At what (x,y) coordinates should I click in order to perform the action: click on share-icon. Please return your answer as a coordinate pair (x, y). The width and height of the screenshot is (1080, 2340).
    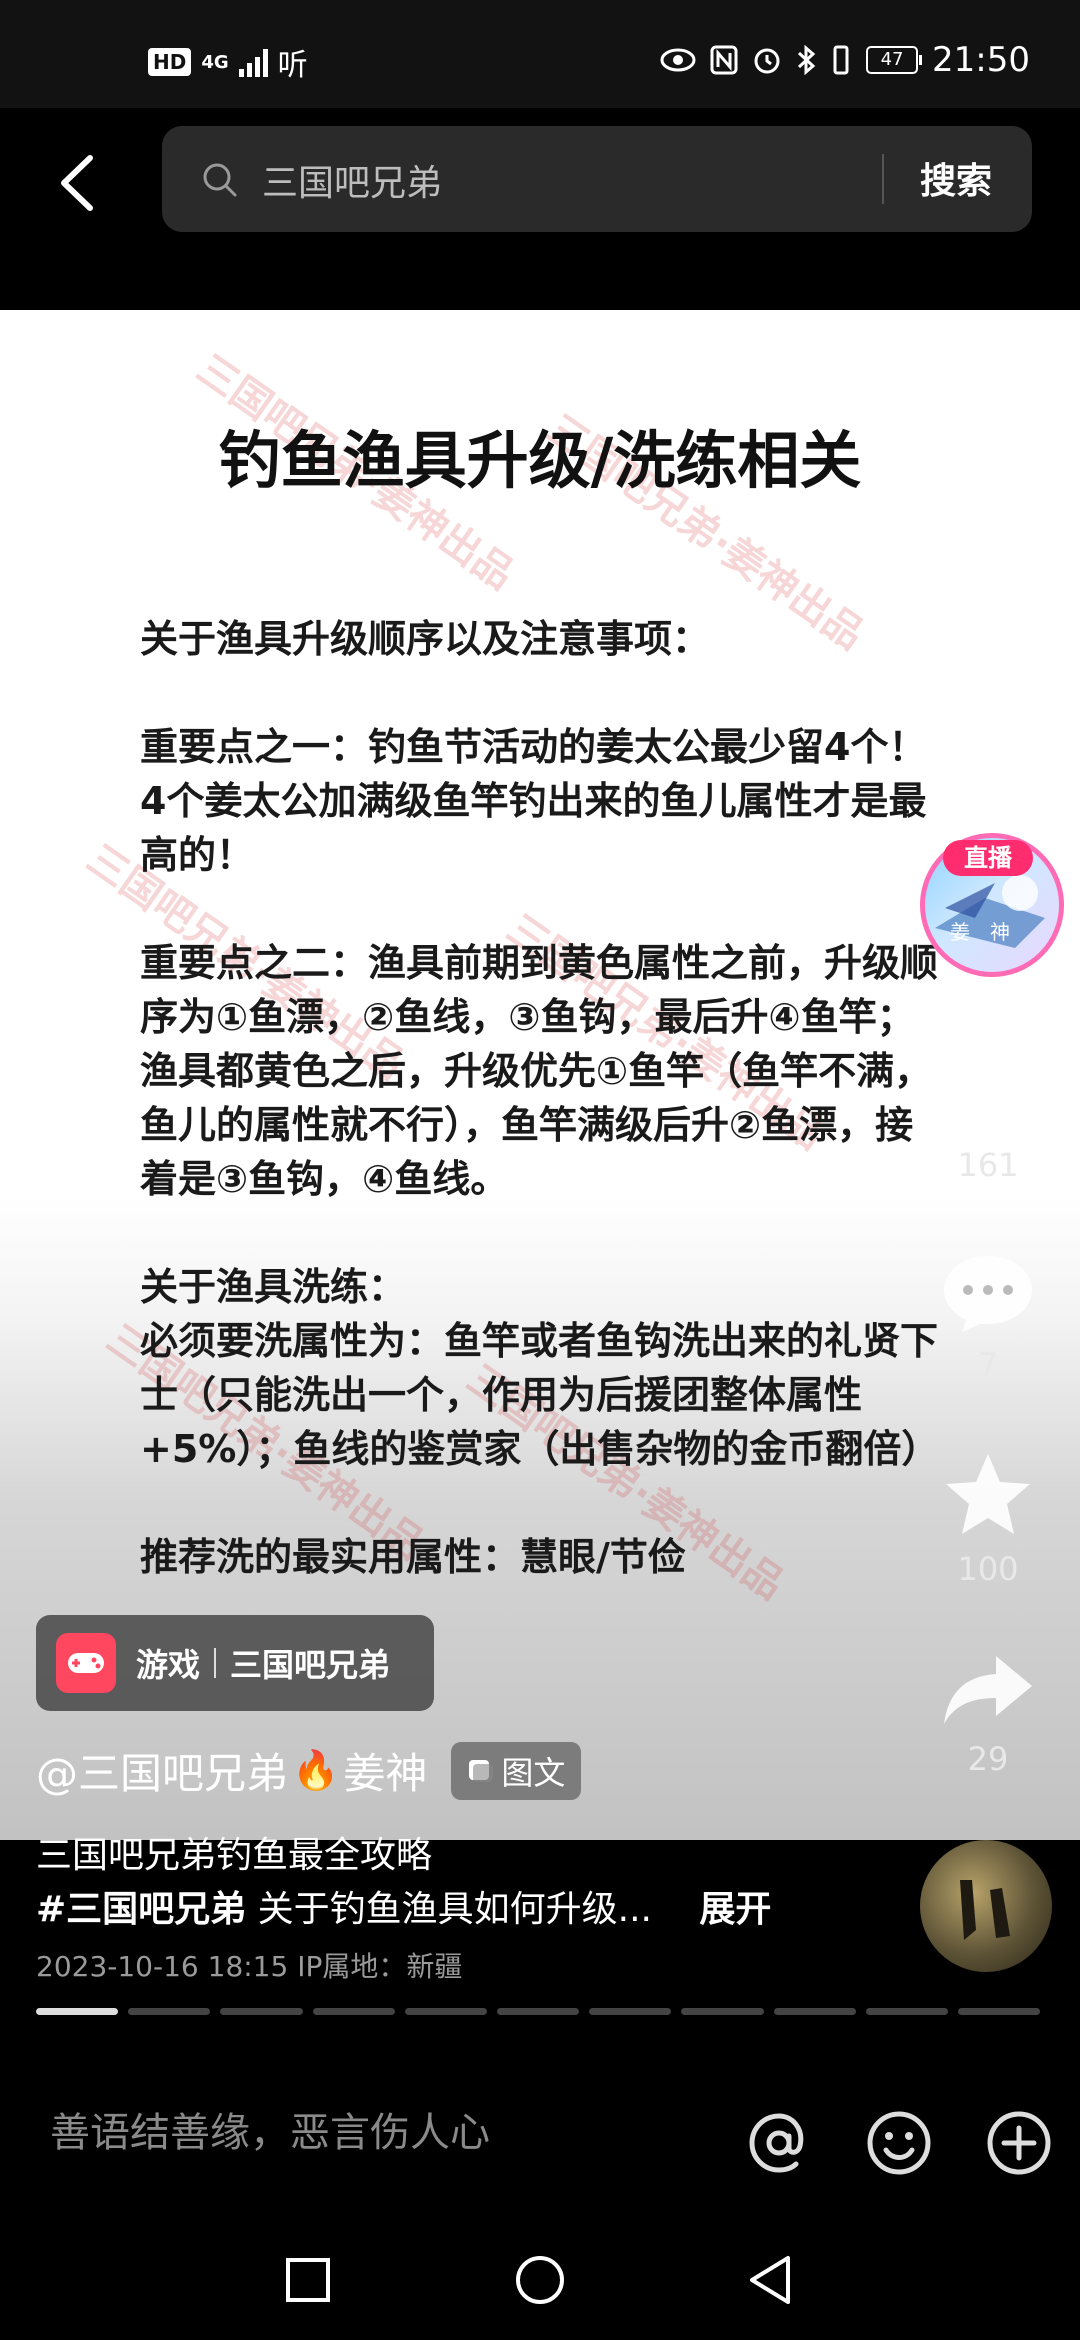
    Looking at the image, I should click on (988, 1690).